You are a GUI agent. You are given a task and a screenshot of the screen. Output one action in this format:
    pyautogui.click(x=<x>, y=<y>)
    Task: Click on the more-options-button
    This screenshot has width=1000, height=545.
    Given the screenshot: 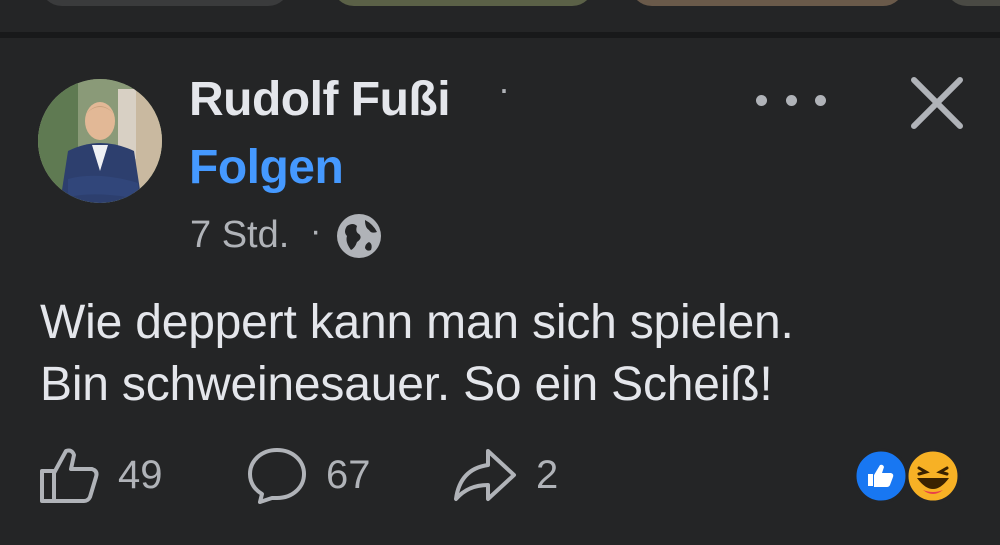 What is the action you would take?
    pyautogui.click(x=791, y=100)
    